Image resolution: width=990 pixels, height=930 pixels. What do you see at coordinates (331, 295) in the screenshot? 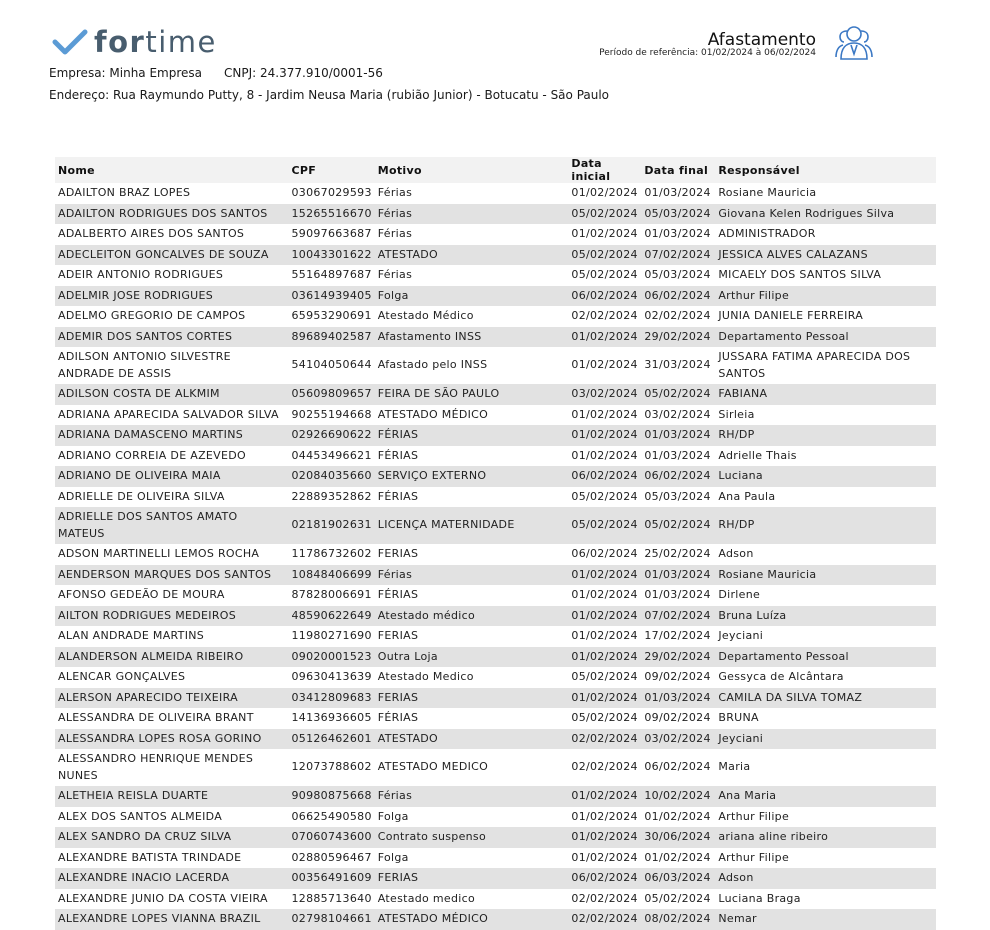
I see `cell-cpf: 03614939405` at bounding box center [331, 295].